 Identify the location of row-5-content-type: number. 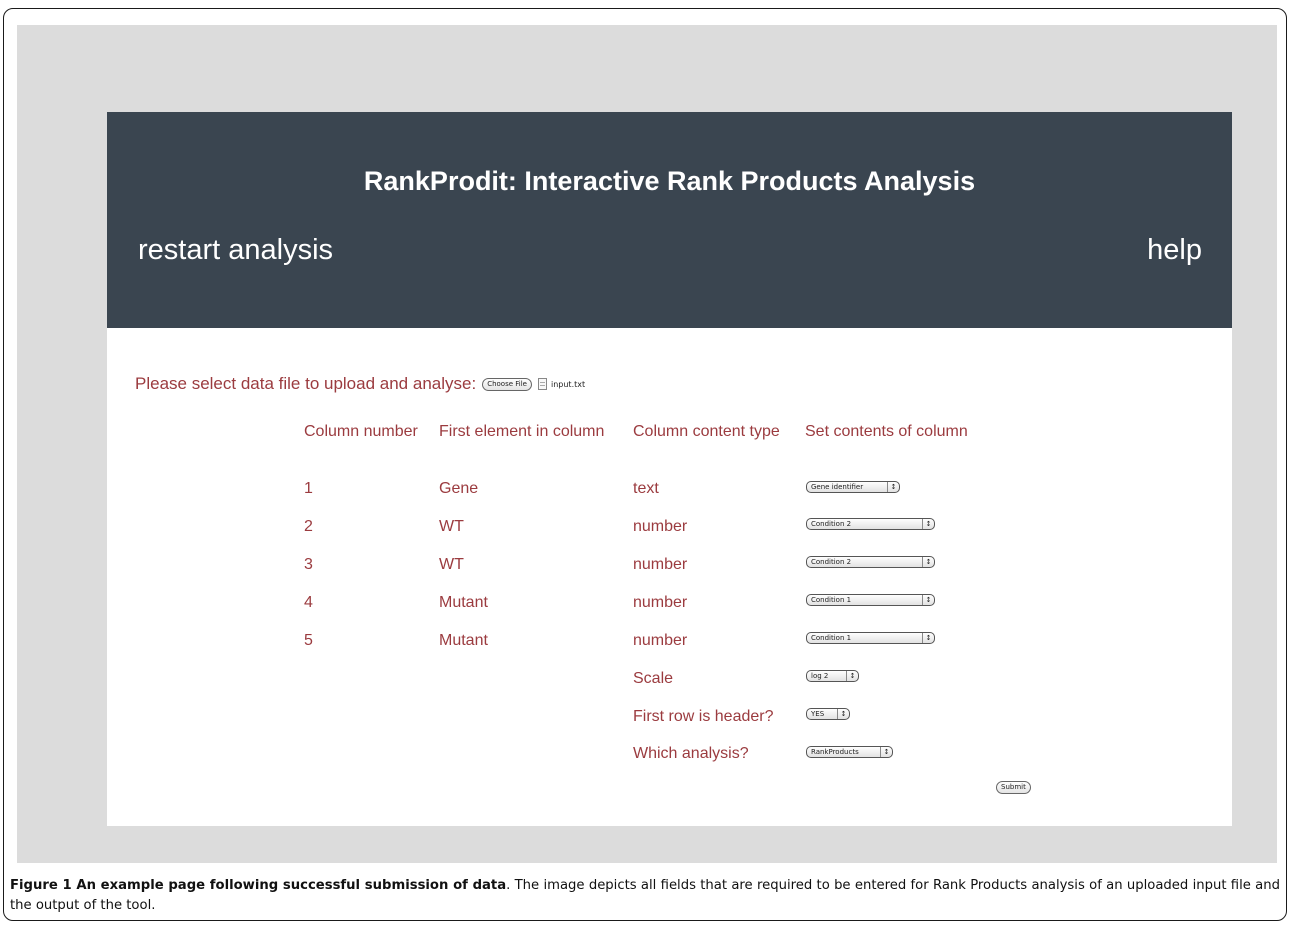
(660, 640).